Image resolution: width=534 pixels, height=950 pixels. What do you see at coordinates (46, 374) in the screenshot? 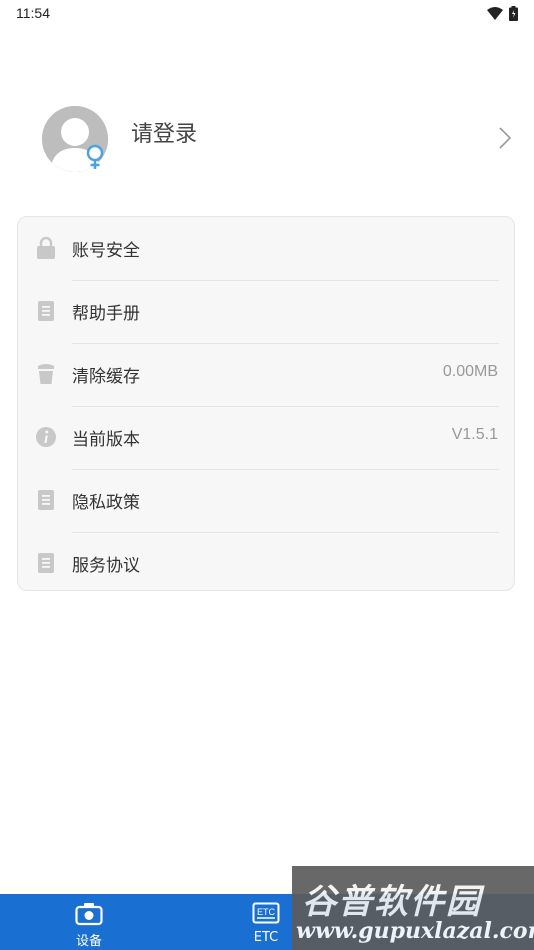
I see `trash-icon` at bounding box center [46, 374].